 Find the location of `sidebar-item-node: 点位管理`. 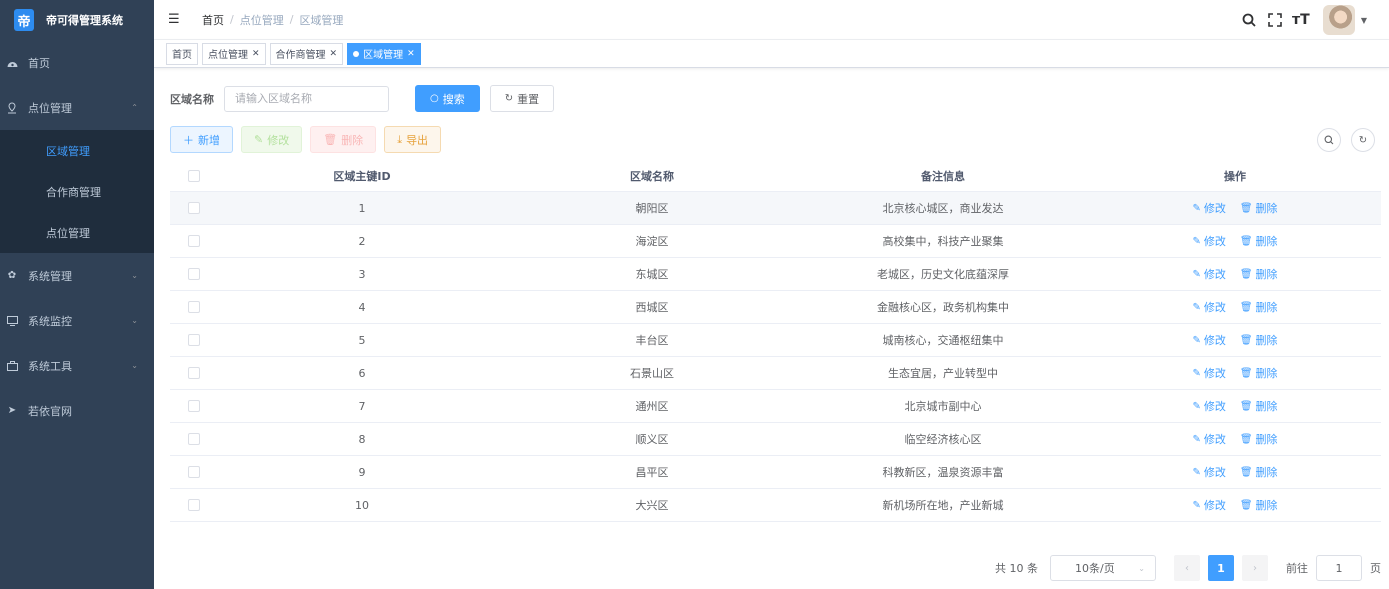

sidebar-item-node: 点位管理 is located at coordinates (77, 232).